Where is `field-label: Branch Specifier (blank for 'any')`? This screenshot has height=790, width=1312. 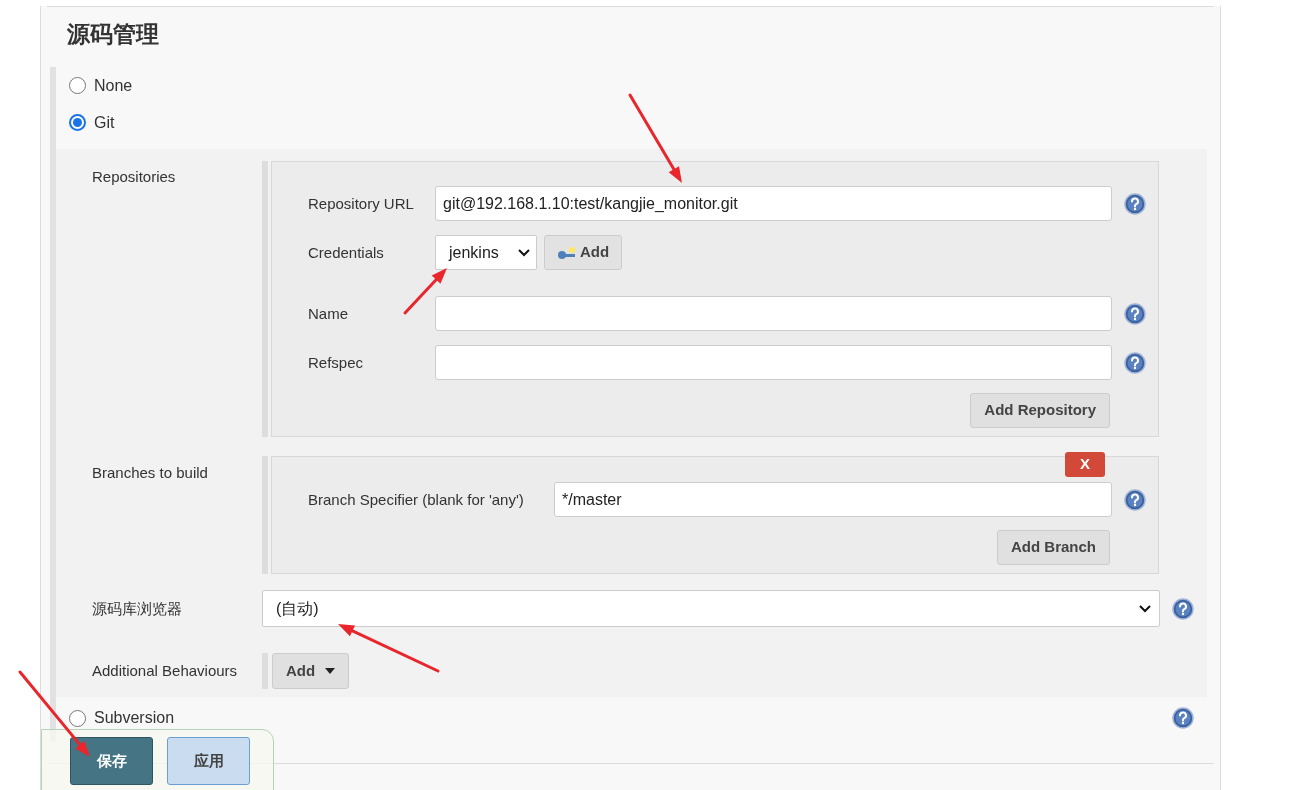 field-label: Branch Specifier (blank for 'any') is located at coordinates (416, 499).